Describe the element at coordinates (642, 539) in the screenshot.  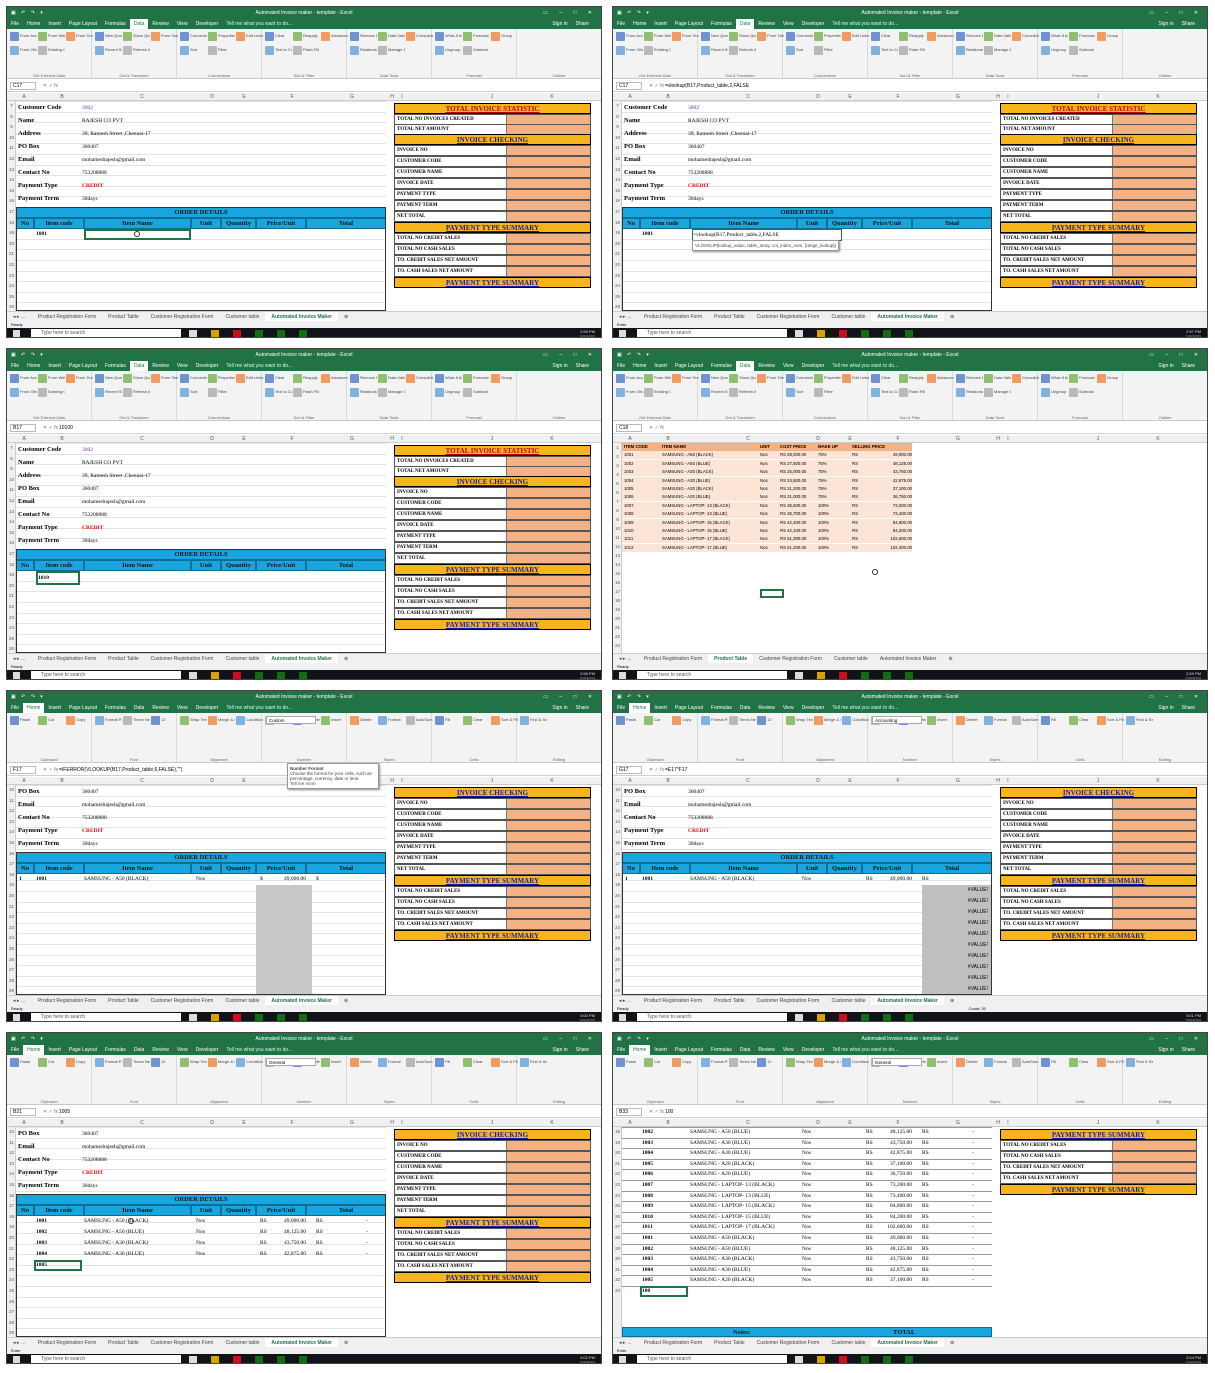
I see `product-cell: 1011` at that location.